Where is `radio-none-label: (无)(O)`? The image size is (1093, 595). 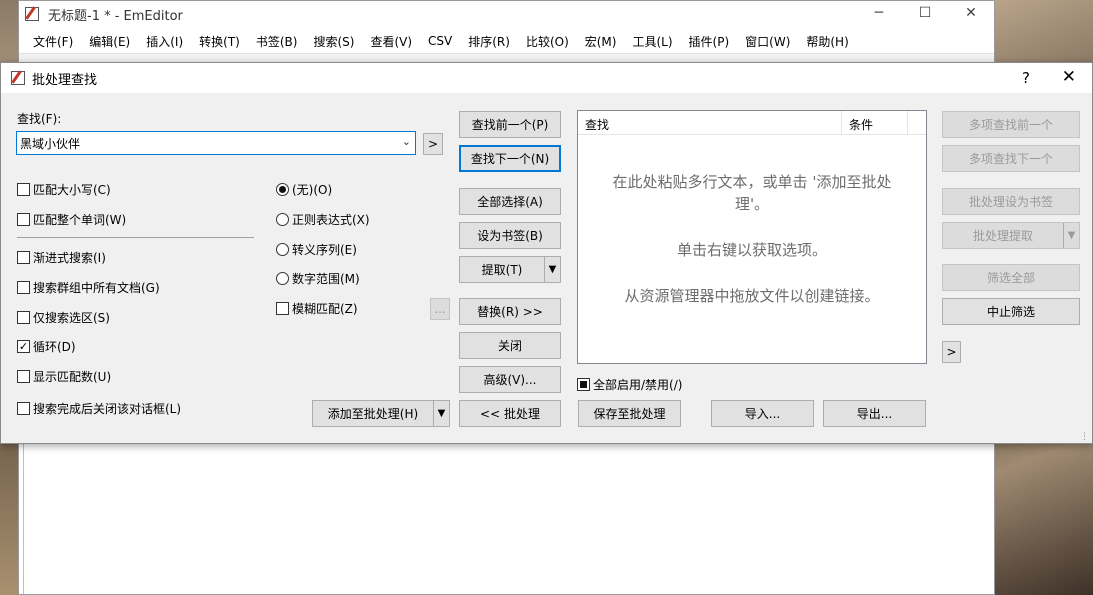 radio-none-label: (无)(O) is located at coordinates (312, 190).